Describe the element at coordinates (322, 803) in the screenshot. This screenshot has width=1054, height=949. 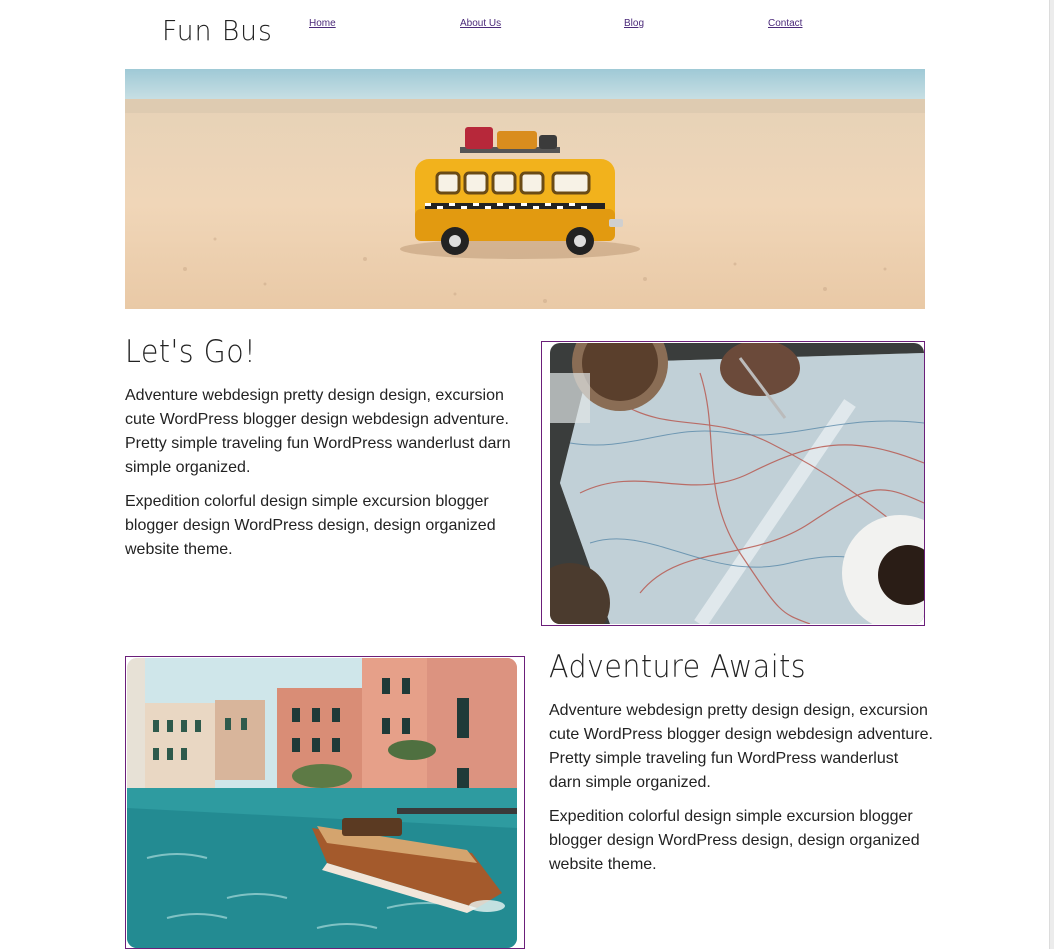
I see `venice-canal-boat-image` at that location.